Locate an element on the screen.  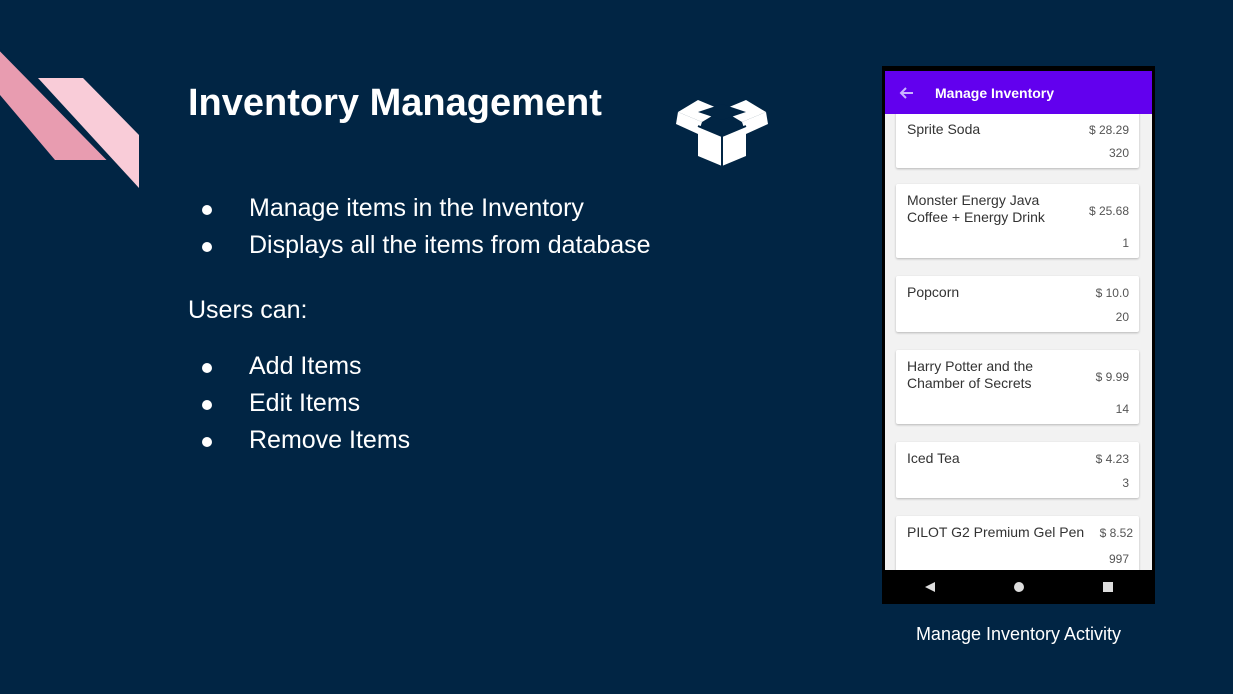
action-list: Add Items Edit Items Remove Items is located at coordinates (305, 403).